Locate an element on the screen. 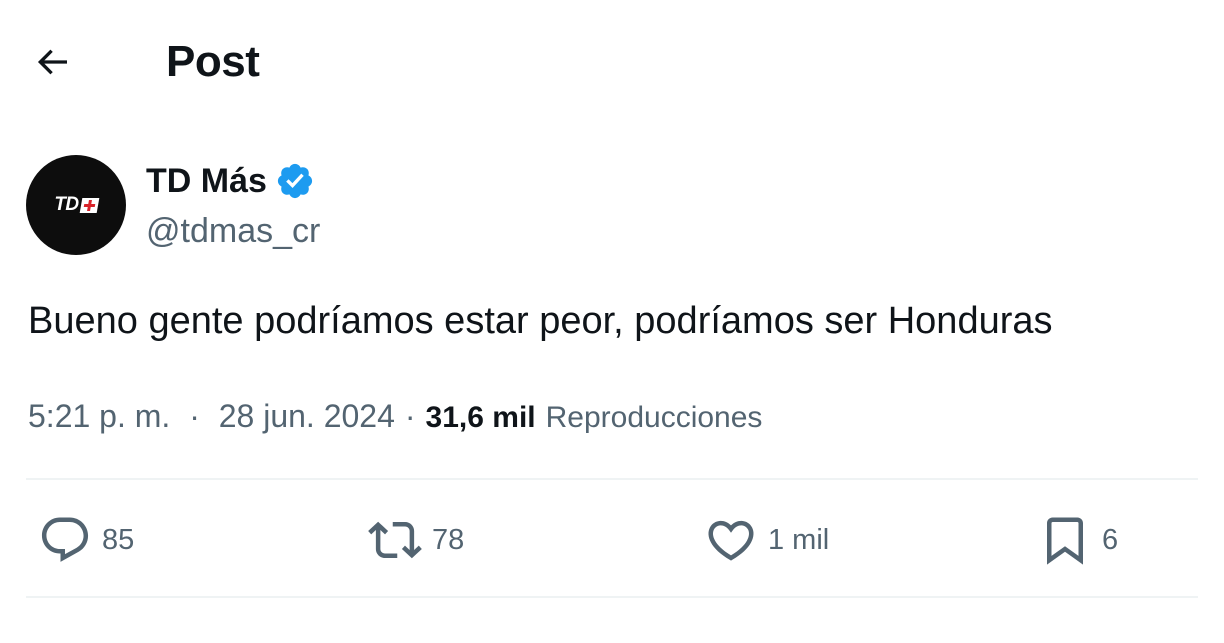  arrow-left-icon is located at coordinates (52, 62).